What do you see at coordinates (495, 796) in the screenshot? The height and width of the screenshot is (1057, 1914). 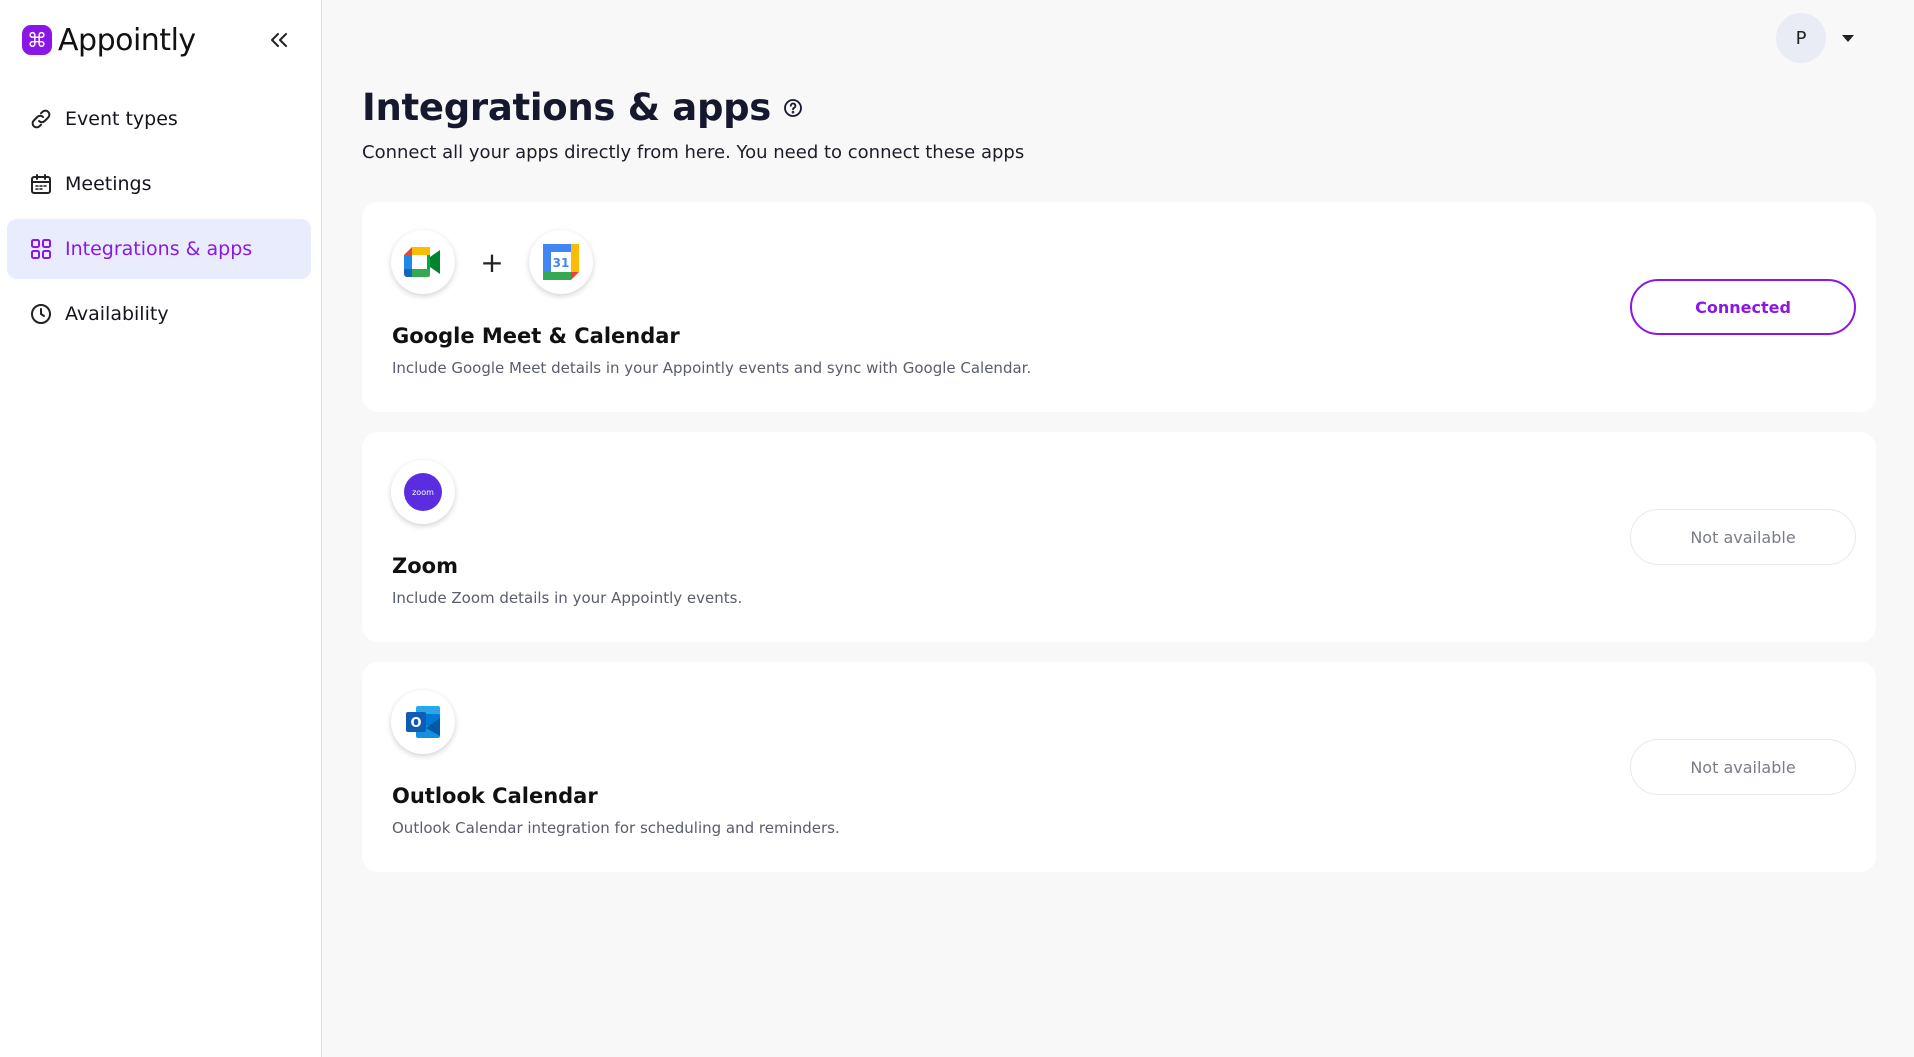 I see `integration-title: Outlook Calendar` at bounding box center [495, 796].